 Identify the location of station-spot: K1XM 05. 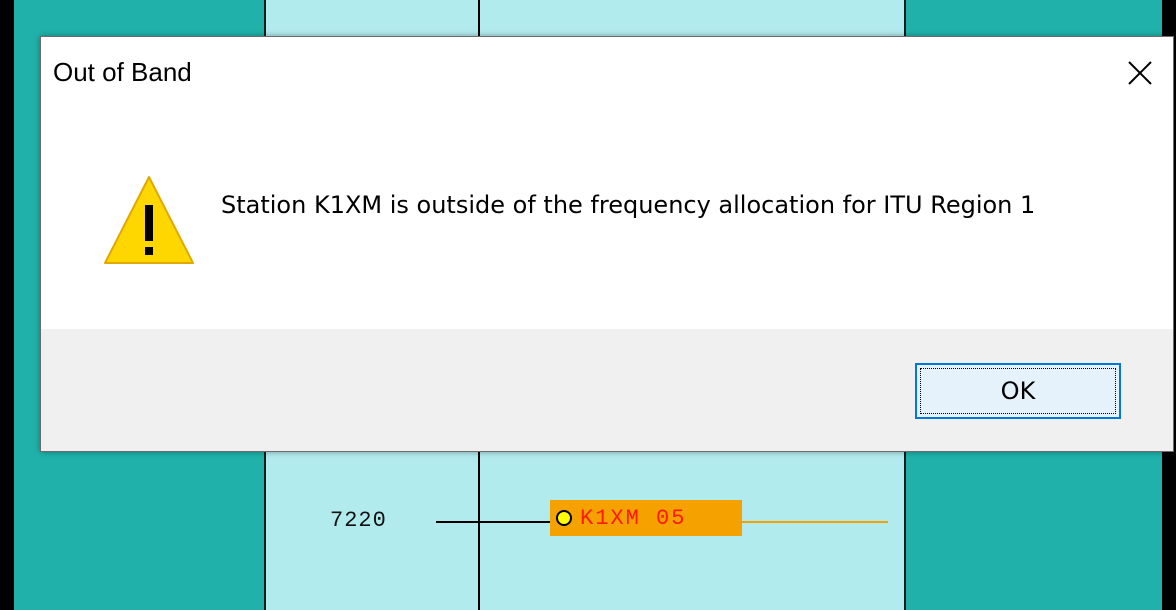
(646, 518).